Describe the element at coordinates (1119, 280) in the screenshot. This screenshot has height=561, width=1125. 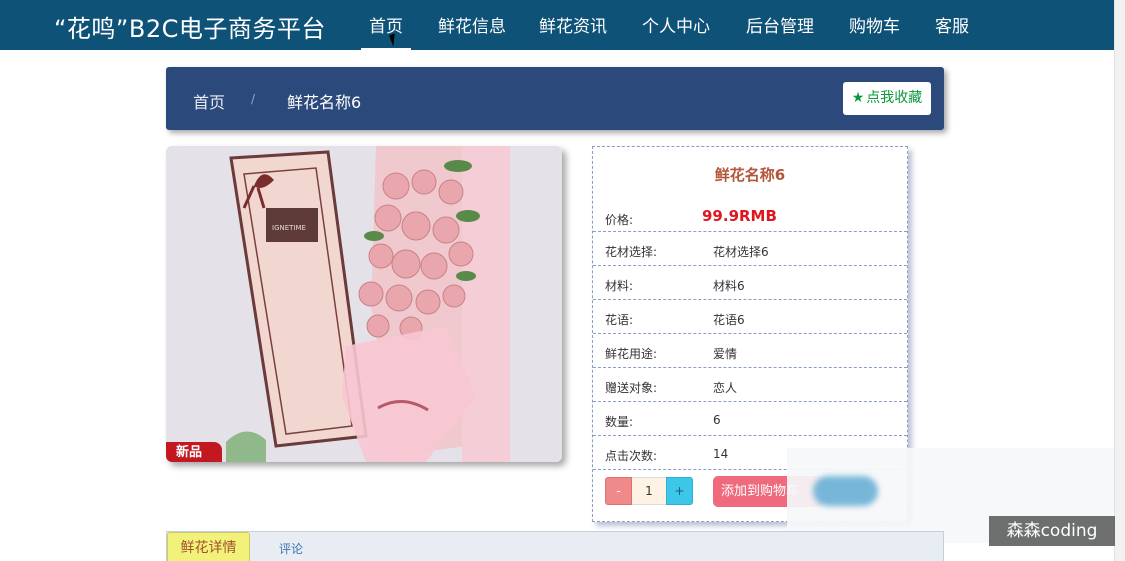
I see `page-scrollbar` at that location.